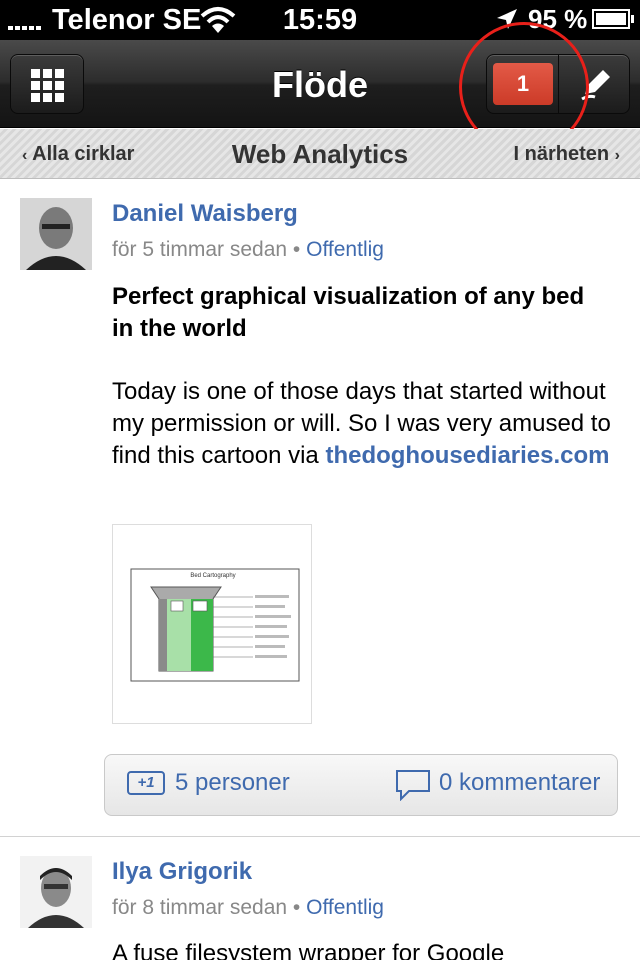 The width and height of the screenshot is (640, 960). Describe the element at coordinates (467, 455) in the screenshot. I see `post-link: thedoghousediaries.com` at that location.